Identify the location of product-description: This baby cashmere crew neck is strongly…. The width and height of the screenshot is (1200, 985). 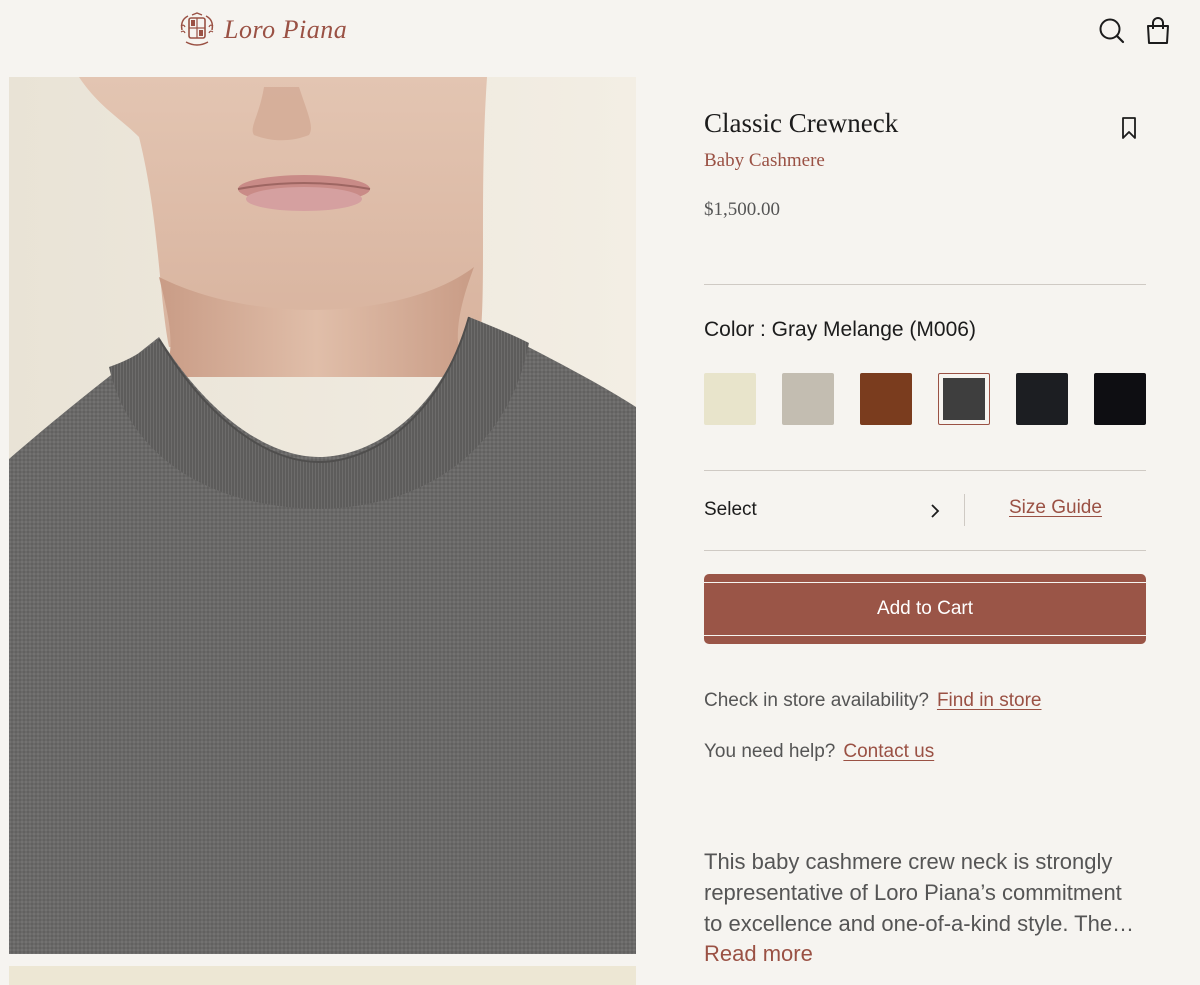
(919, 892).